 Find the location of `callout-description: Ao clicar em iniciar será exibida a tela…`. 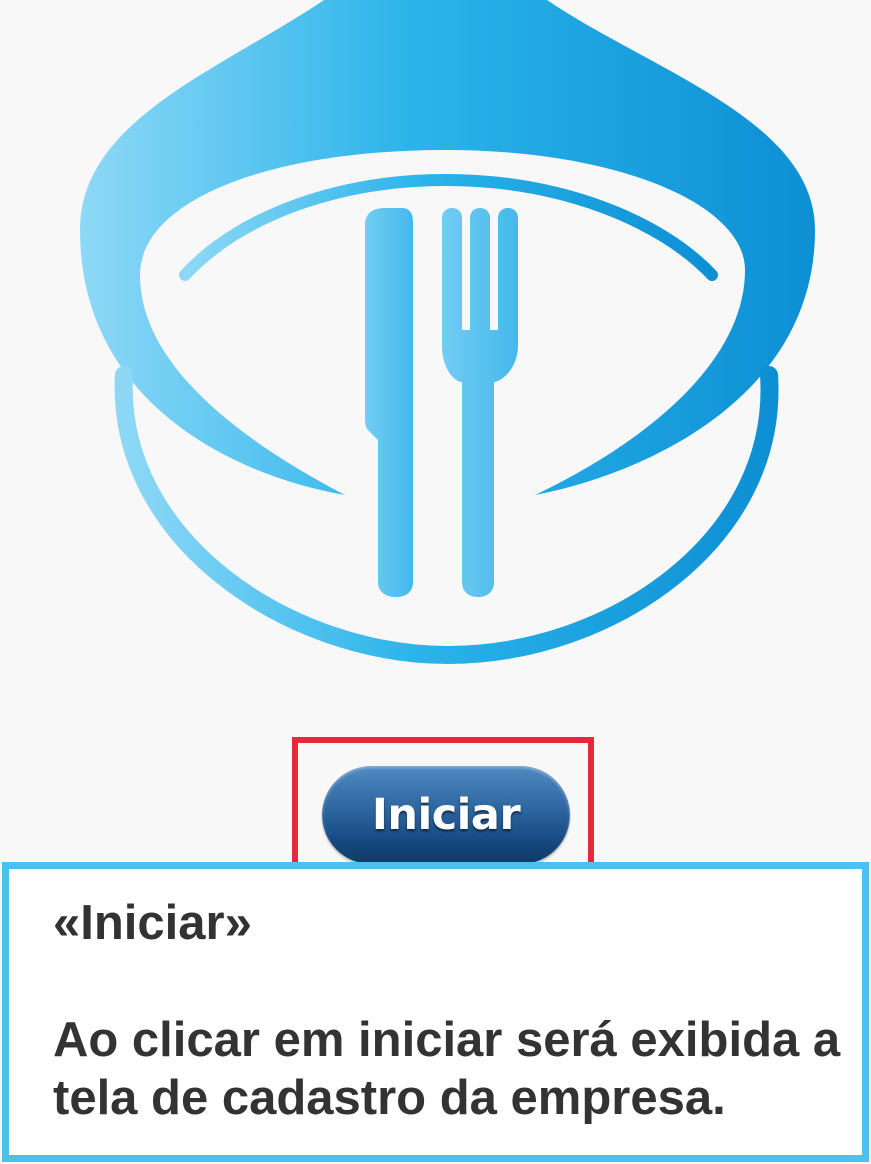

callout-description: Ao clicar em iniciar será exibida a tela… is located at coordinates (447, 1069).